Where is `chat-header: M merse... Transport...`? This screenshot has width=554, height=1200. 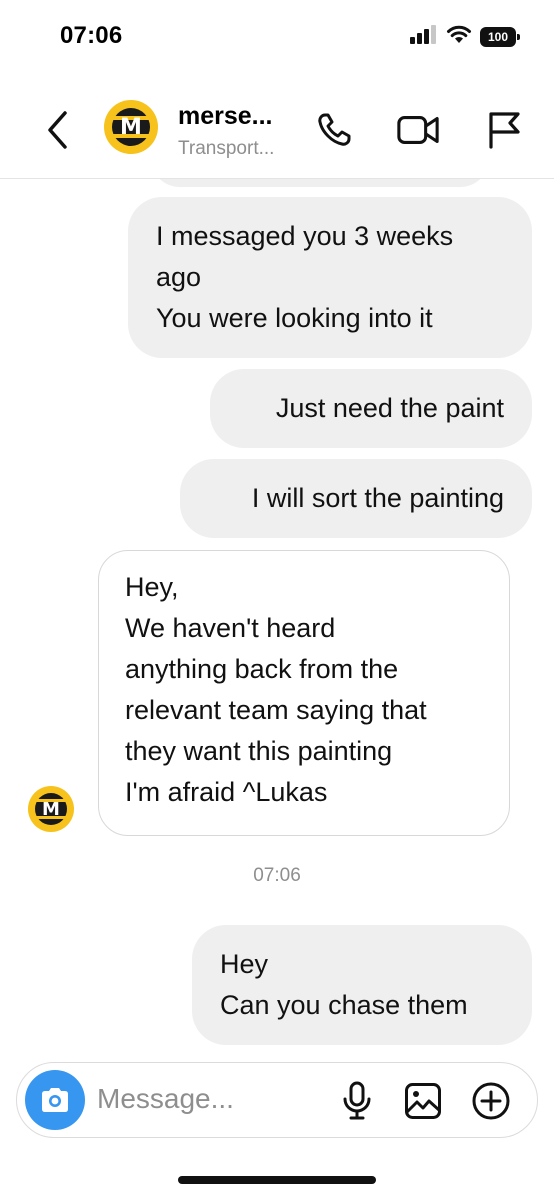
chat-header: M merse... Transport... is located at coordinates (277, 130).